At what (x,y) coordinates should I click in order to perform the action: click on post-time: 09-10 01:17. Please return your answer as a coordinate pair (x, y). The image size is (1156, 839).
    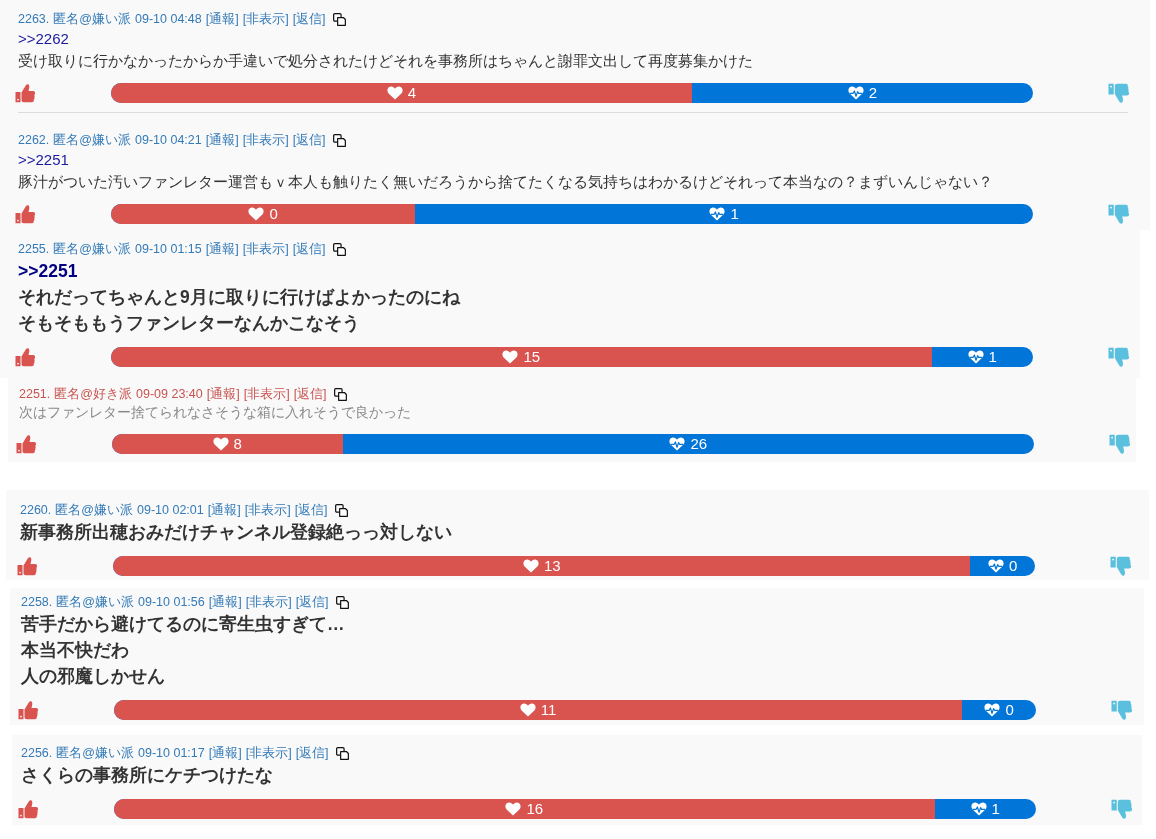
    Looking at the image, I should click on (171, 753).